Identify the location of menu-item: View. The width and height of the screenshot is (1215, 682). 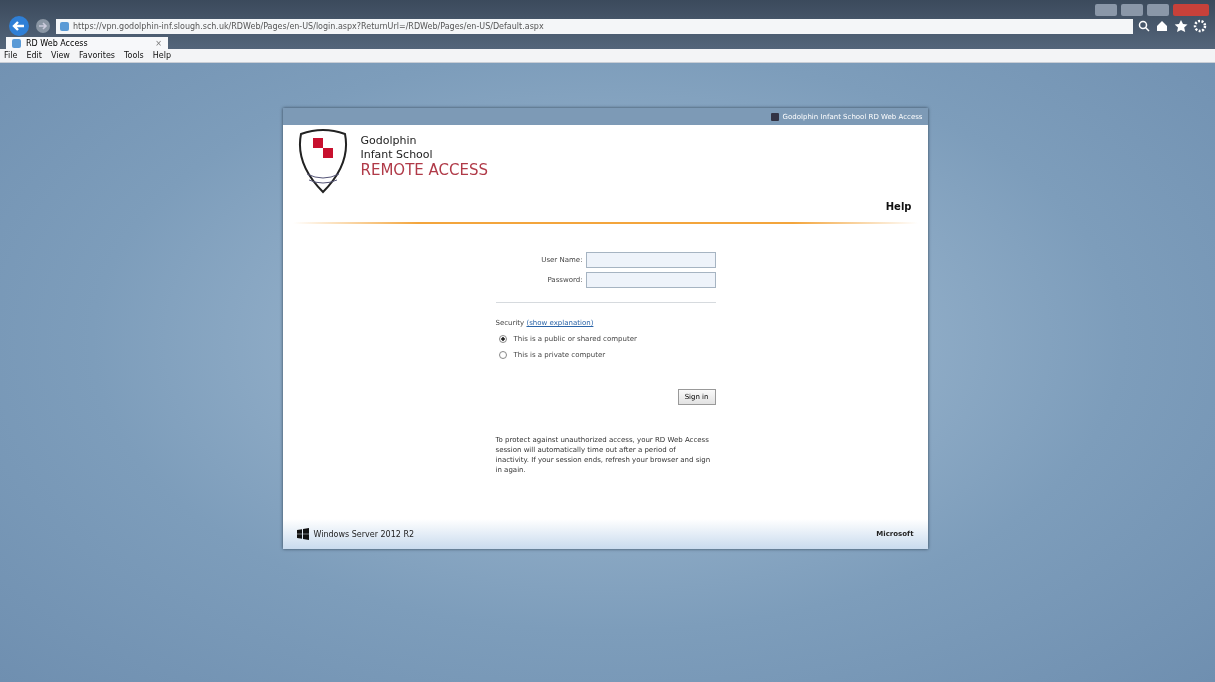
(60, 55).